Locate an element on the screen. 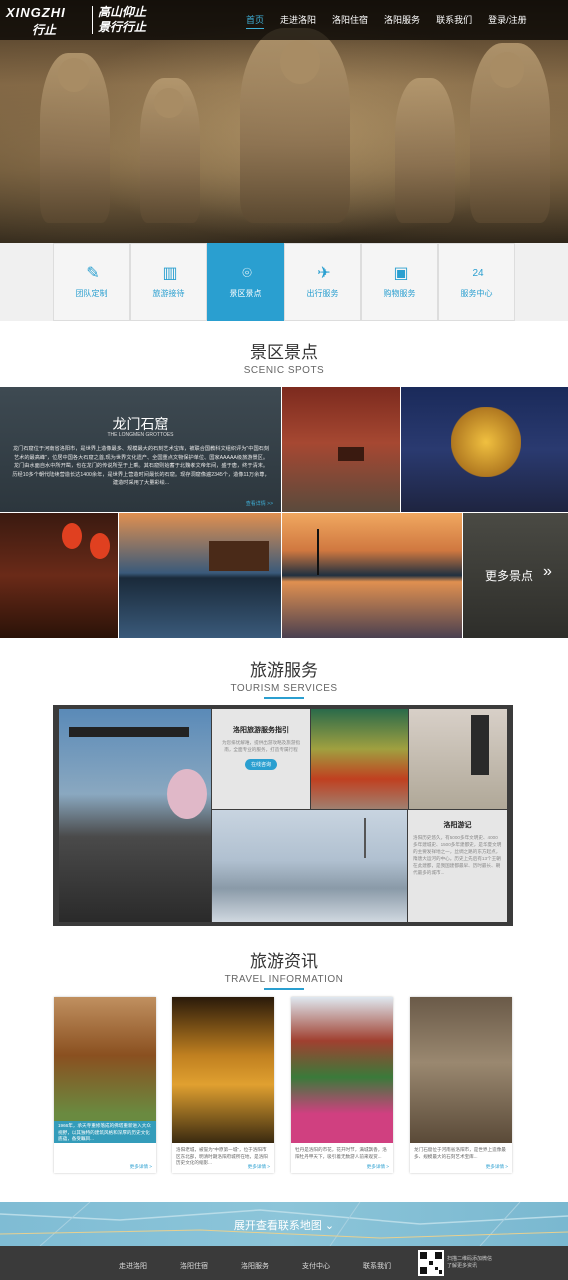  nav-services: 洛阳服务 is located at coordinates (402, 21).